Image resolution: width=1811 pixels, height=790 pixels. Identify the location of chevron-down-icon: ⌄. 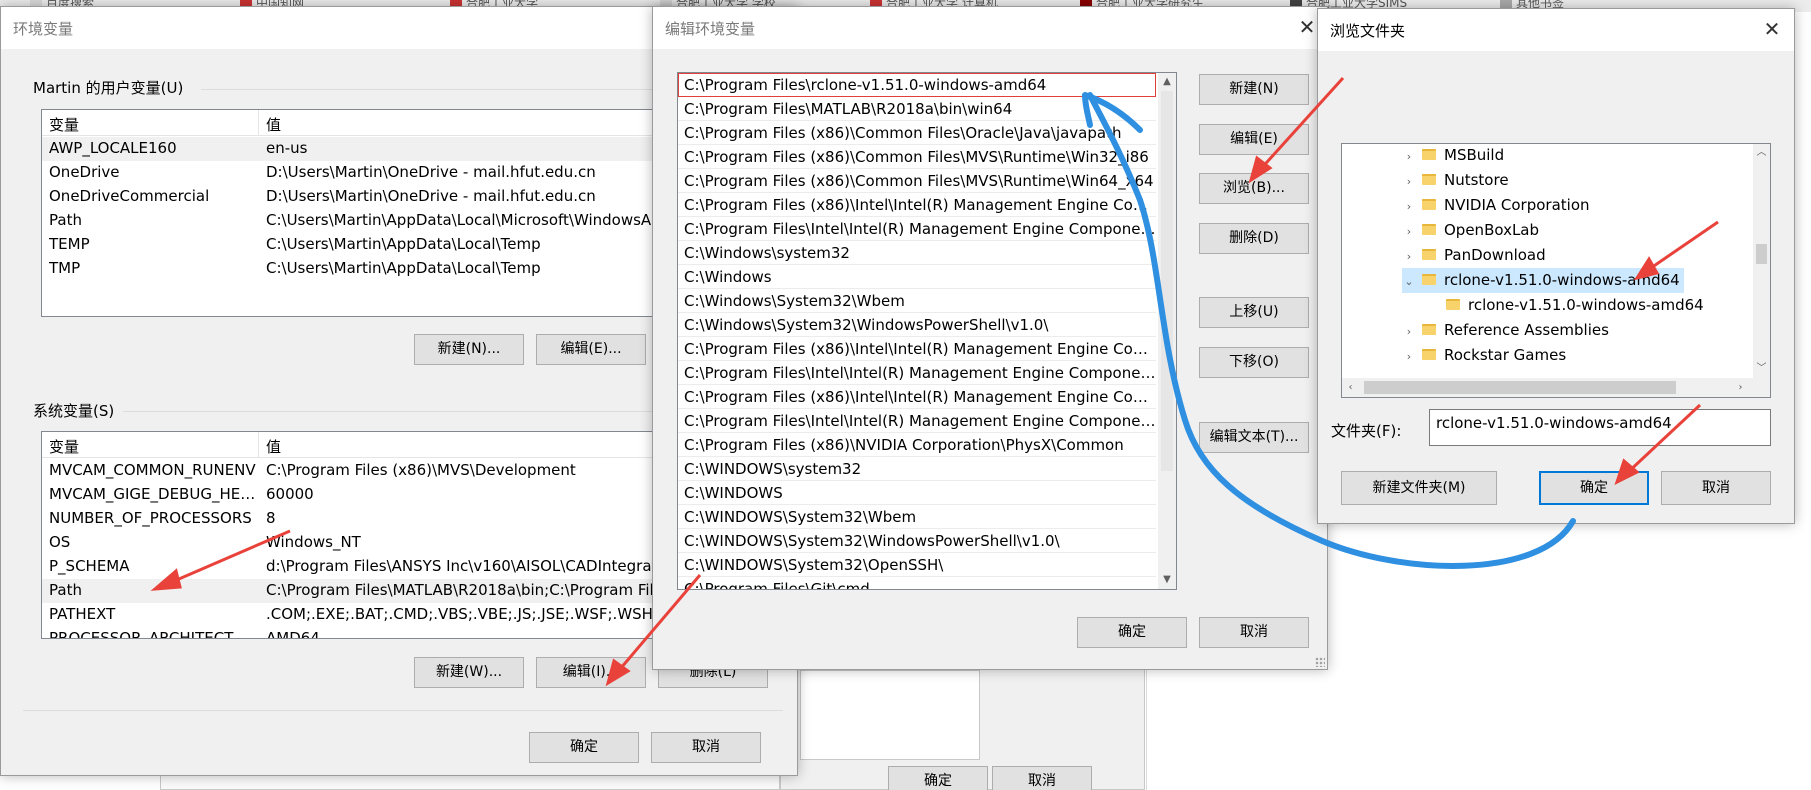
(1409, 281).